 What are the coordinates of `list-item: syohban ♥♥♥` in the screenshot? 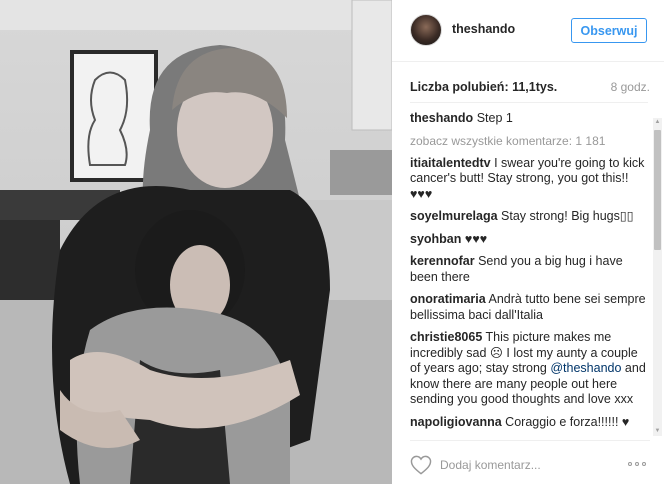 It's located at (529, 240).